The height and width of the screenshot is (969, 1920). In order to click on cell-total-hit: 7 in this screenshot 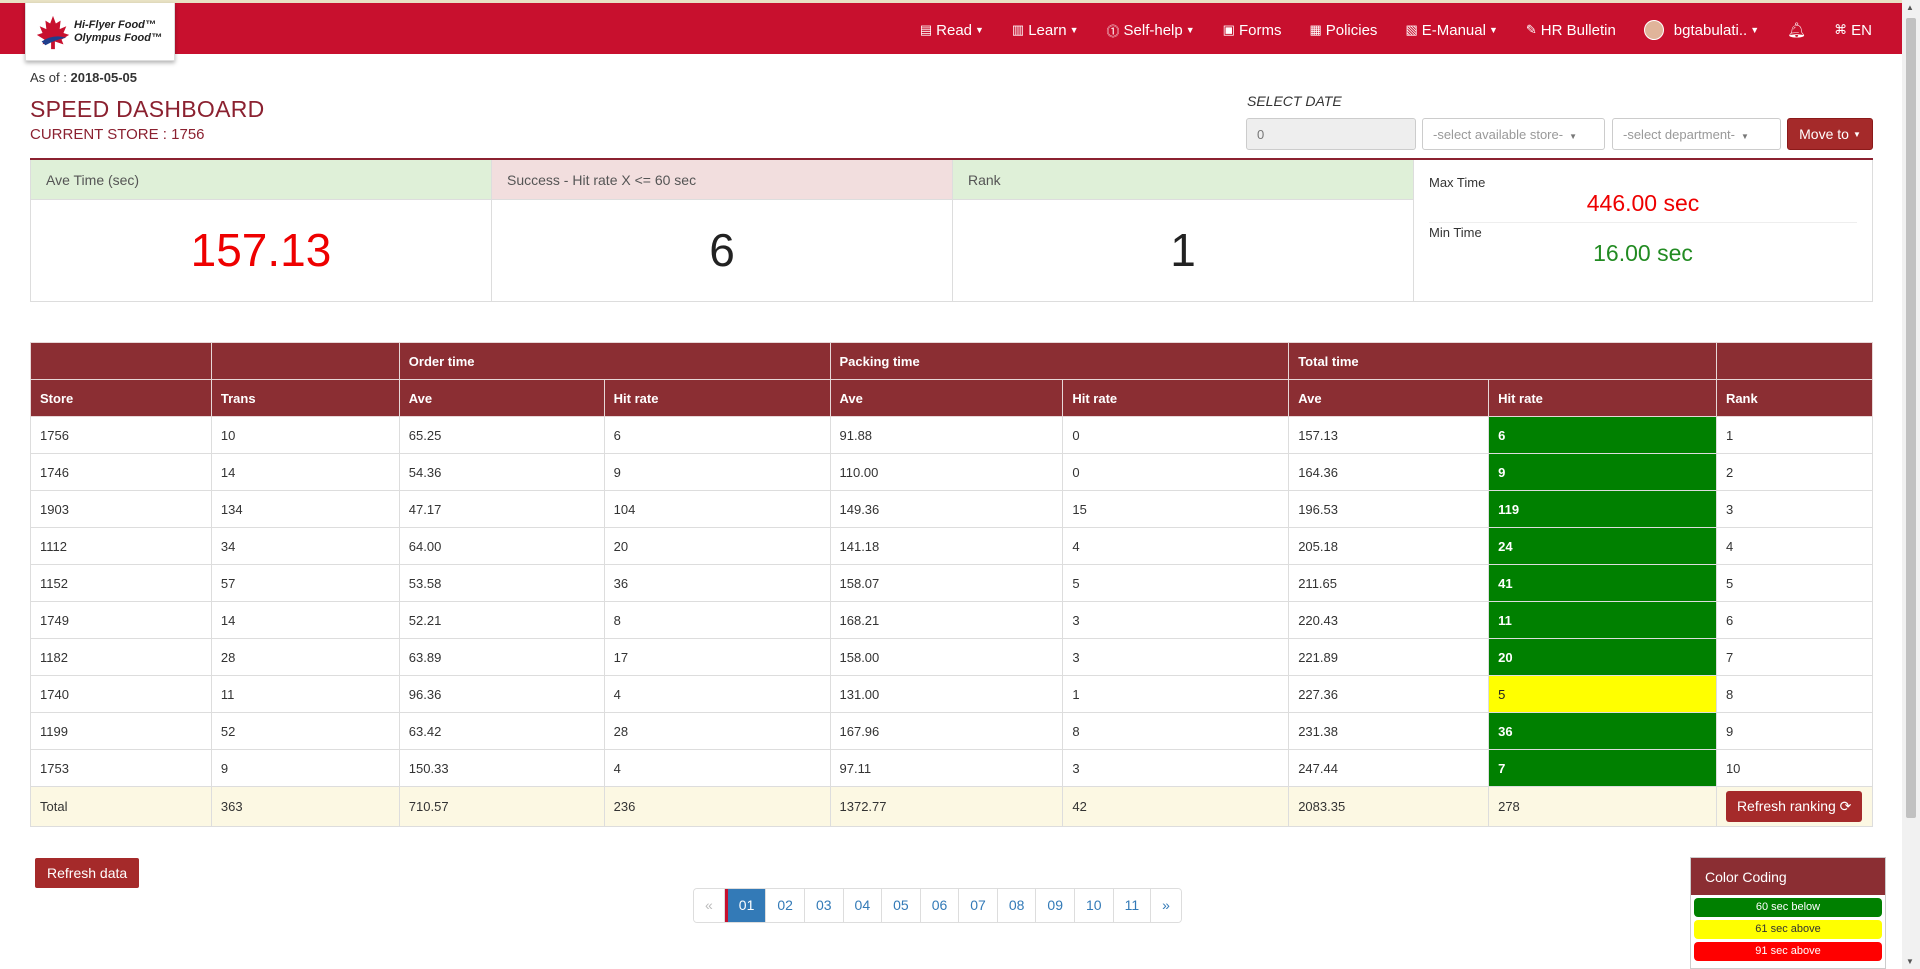, I will do `click(1602, 768)`.